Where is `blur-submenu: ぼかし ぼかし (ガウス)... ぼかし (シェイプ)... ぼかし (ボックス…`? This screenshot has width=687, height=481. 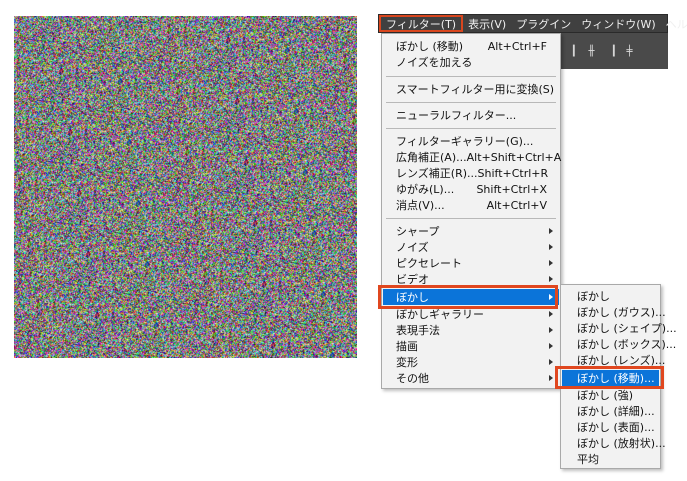 blur-submenu: ぼかし ぼかし (ガウス)... ぼかし (シェイプ)... ぼかし (ボックス… is located at coordinates (618, 376).